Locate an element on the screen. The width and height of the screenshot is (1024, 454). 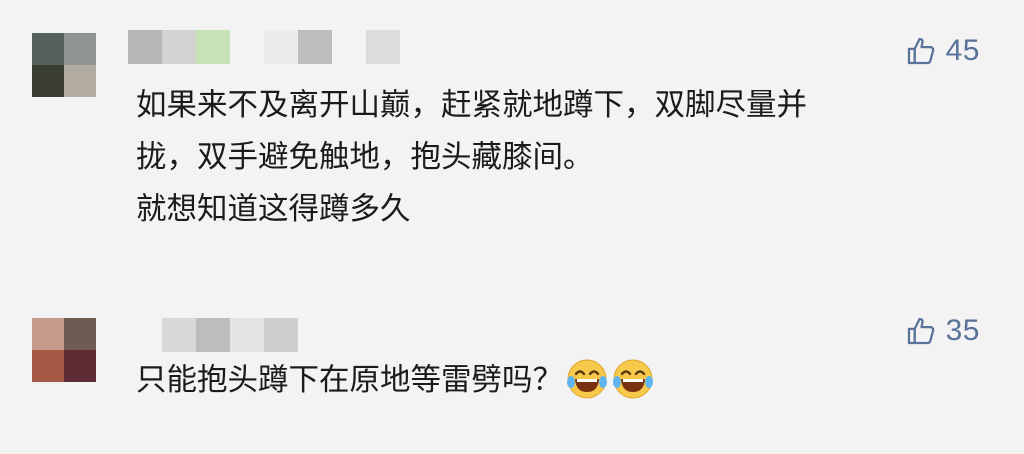
like-button: 35 is located at coordinates (942, 331).